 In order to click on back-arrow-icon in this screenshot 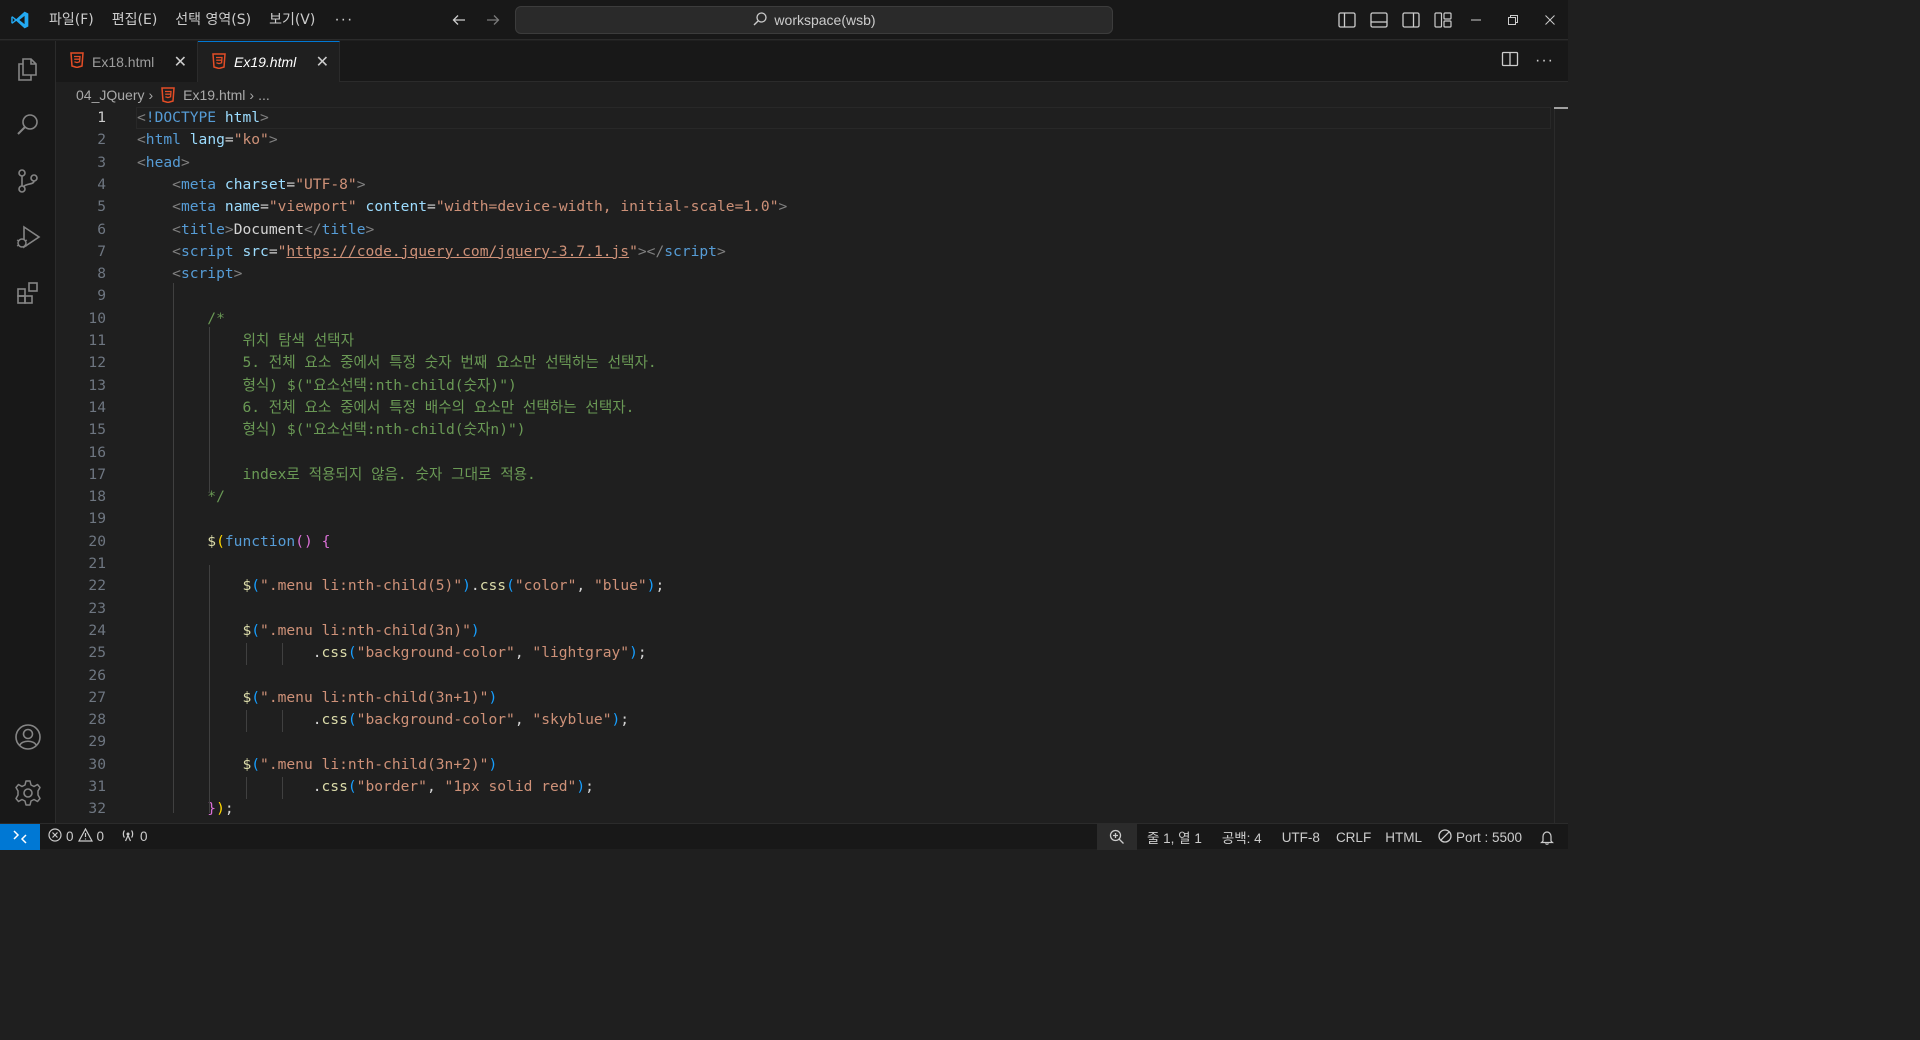, I will do `click(459, 20)`.